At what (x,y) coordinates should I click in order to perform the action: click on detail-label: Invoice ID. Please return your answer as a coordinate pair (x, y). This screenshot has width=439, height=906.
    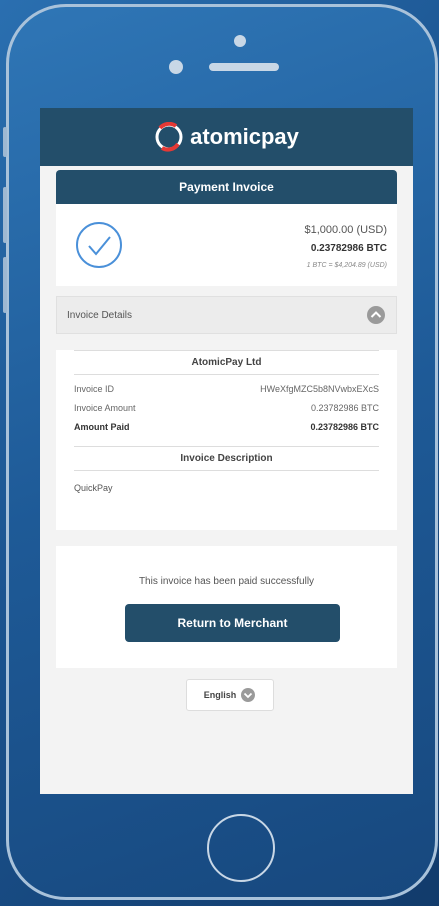
    Looking at the image, I should click on (94, 389).